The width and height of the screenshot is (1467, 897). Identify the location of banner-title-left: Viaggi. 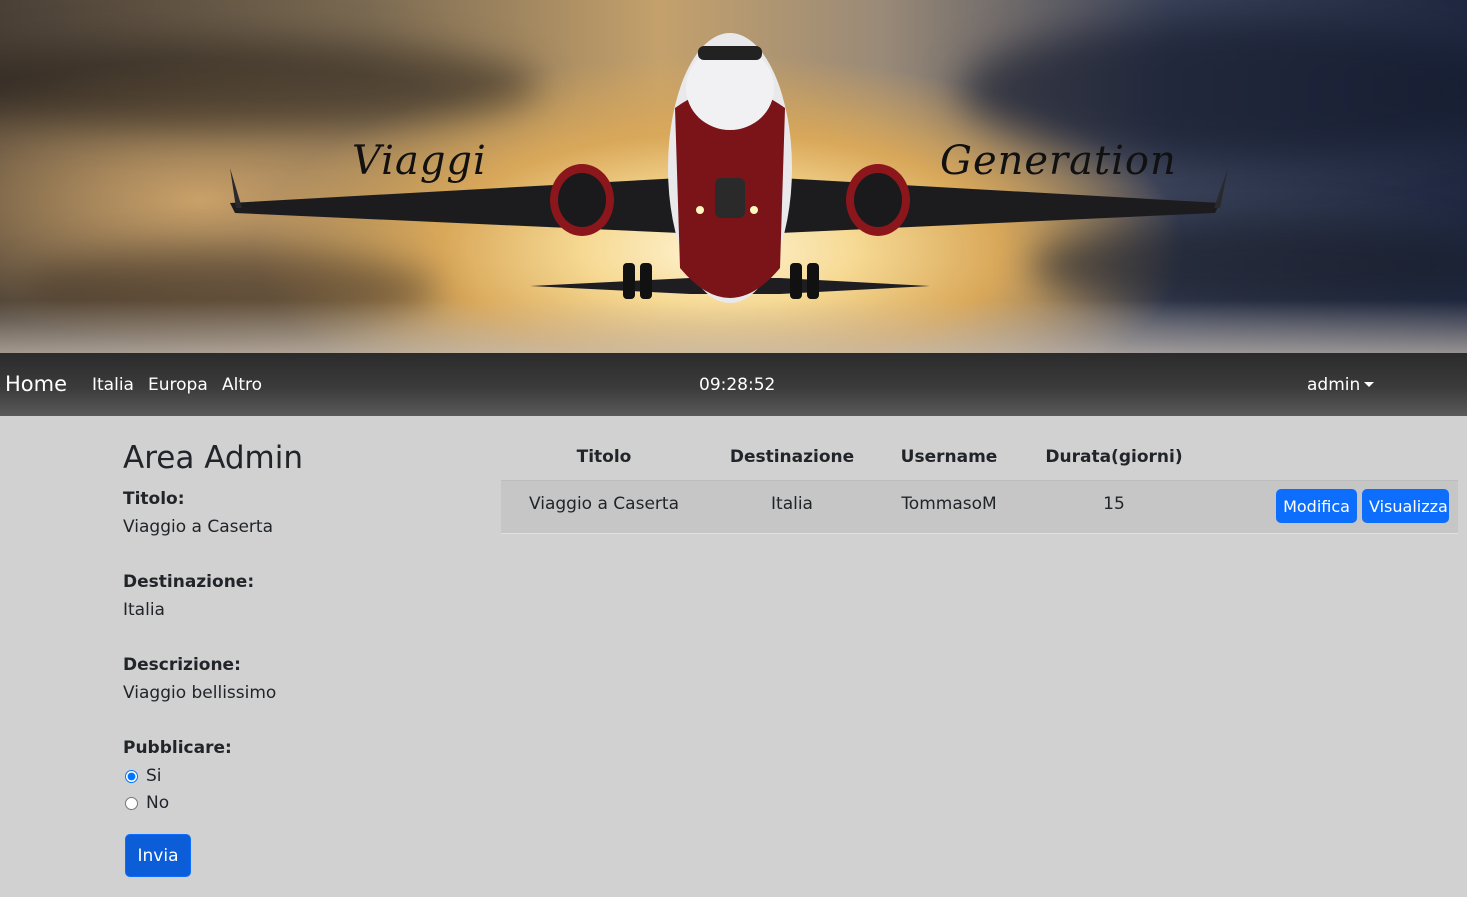
(419, 161).